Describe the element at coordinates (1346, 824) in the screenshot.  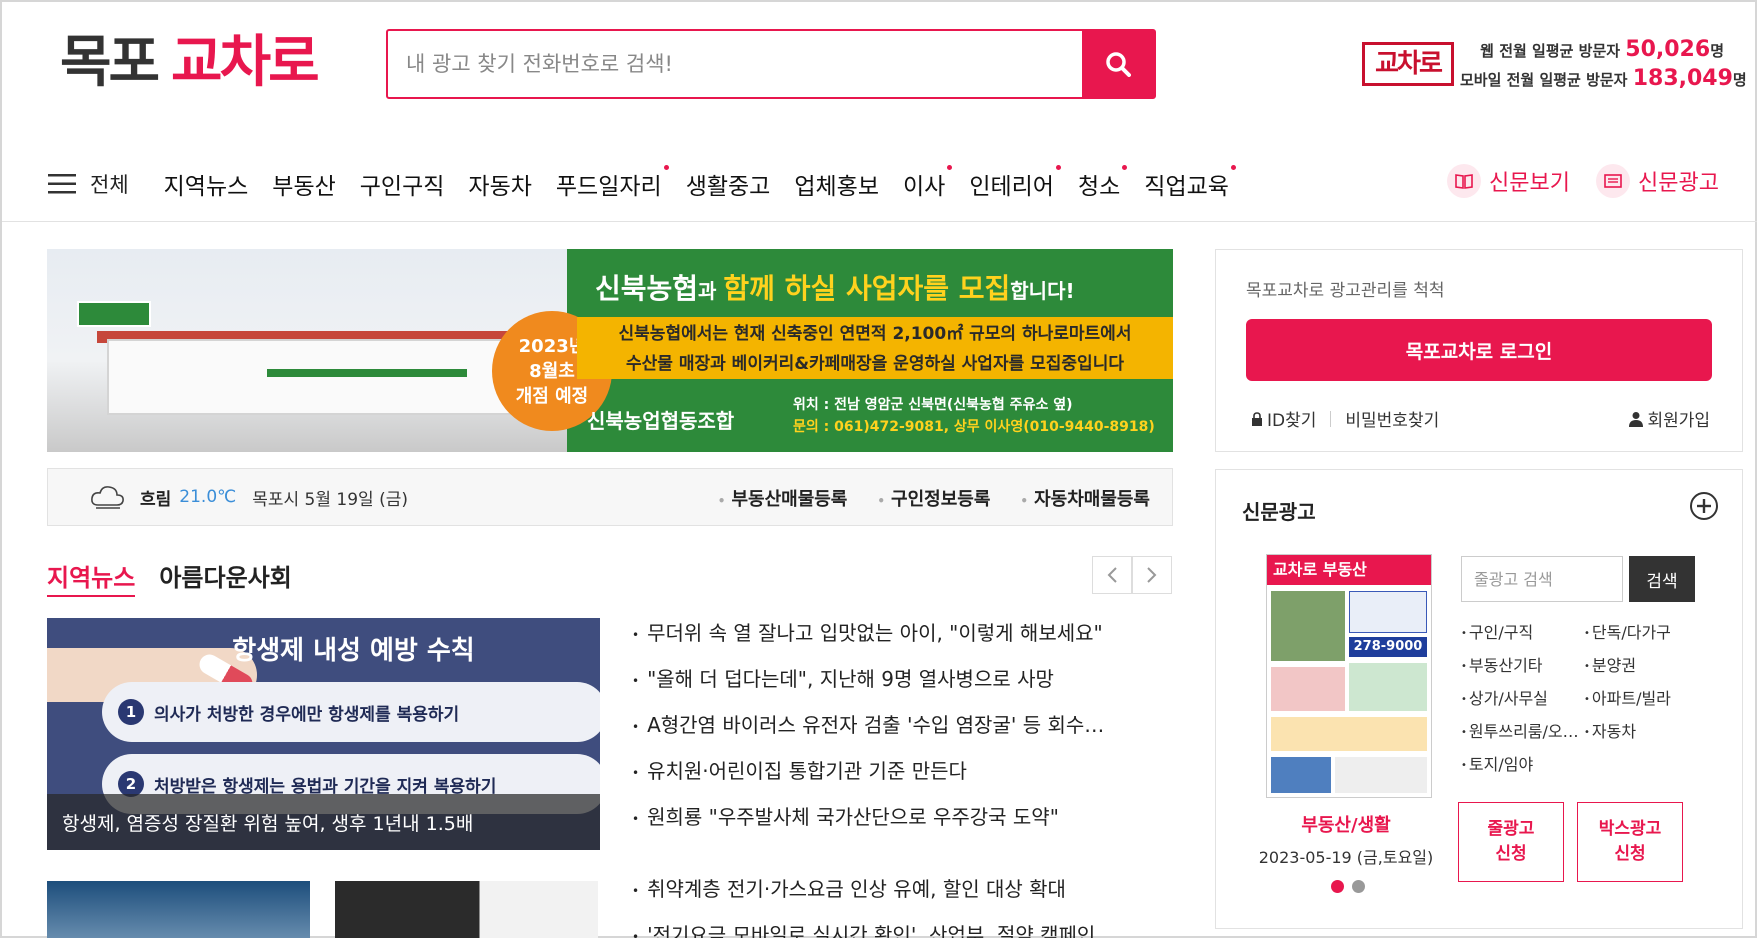
I see `paper-section-label: 부동산/생활` at that location.